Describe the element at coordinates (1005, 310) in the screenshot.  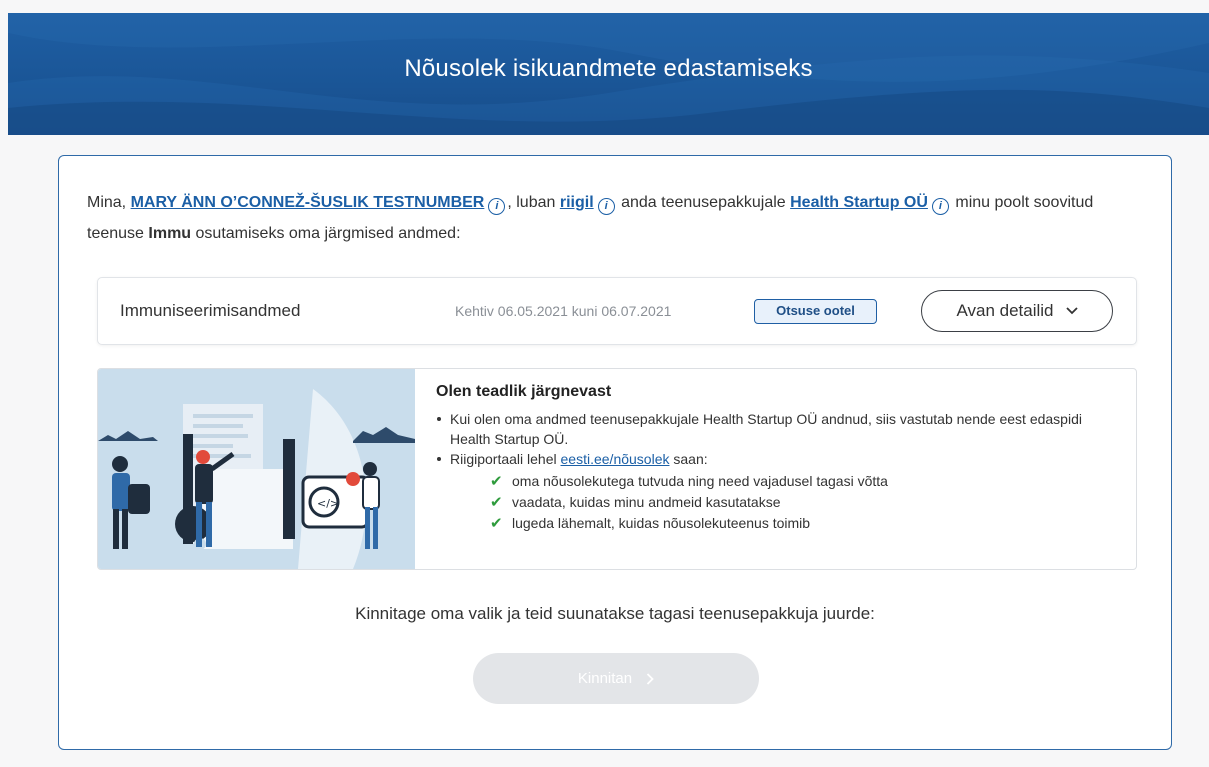
I see `open-details-label: Avan detailid` at that location.